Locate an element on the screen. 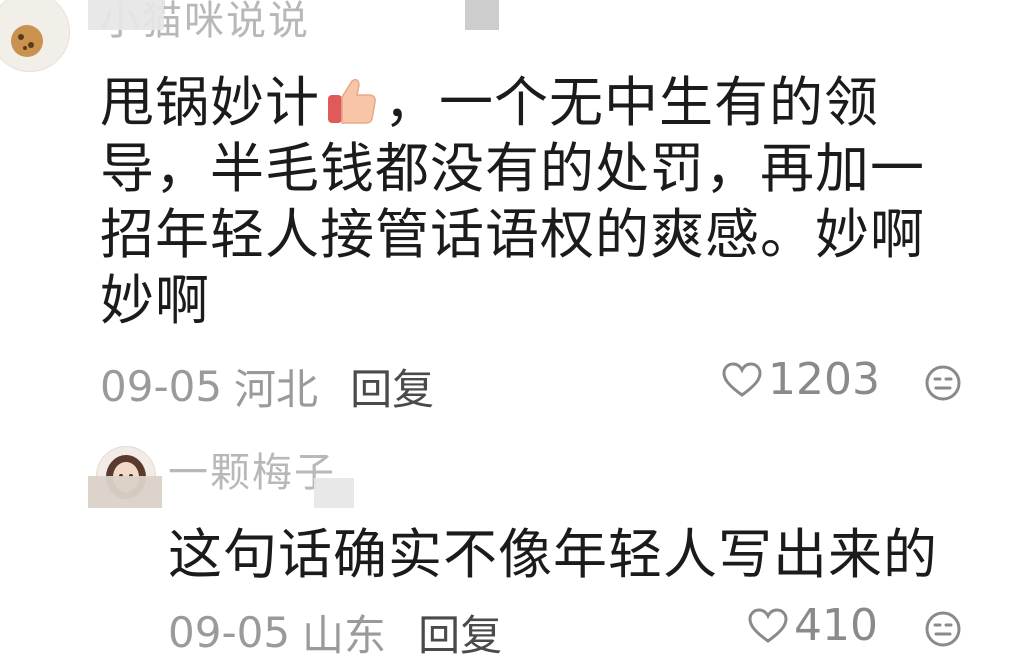 The width and height of the screenshot is (1020, 663). like-button: 410 is located at coordinates (813, 625).